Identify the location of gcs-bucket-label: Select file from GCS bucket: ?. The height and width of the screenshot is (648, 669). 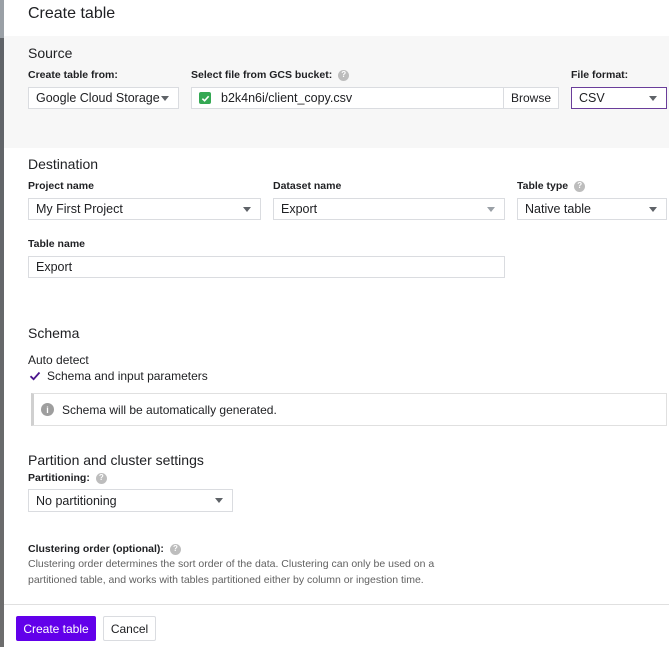
(270, 75).